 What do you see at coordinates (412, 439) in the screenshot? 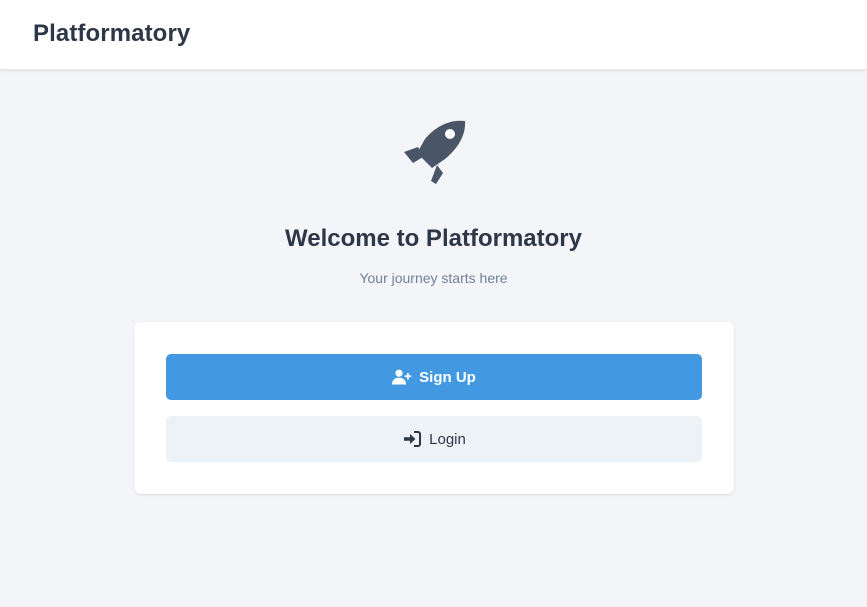
I see `sign-in-icon` at bounding box center [412, 439].